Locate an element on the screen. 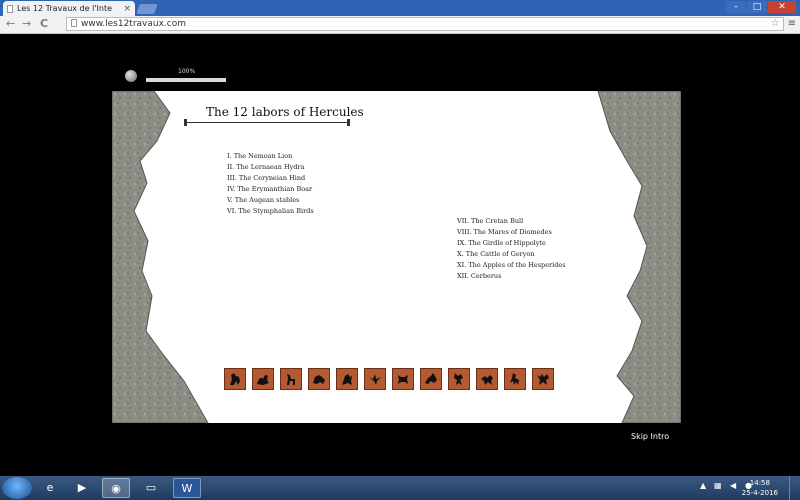 The width and height of the screenshot is (800, 500). new-tab-button is located at coordinates (147, 9).